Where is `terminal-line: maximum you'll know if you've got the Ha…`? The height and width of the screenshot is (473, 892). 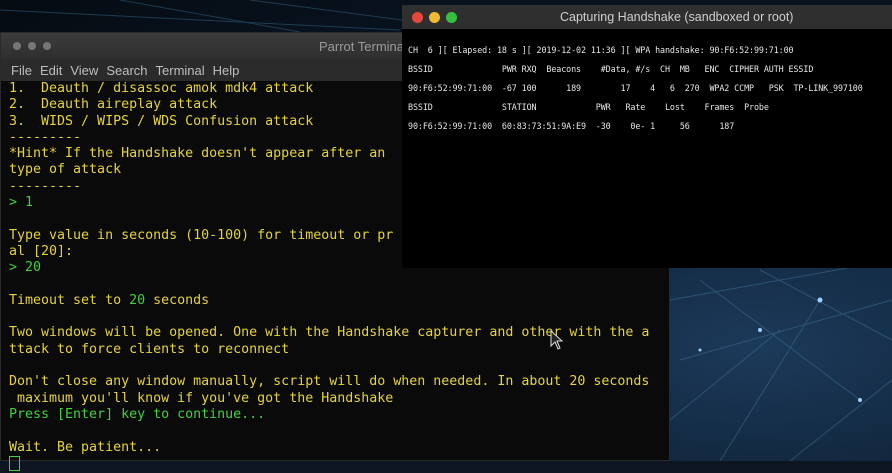 terminal-line: maximum you'll know if you've got the Ha… is located at coordinates (201, 398).